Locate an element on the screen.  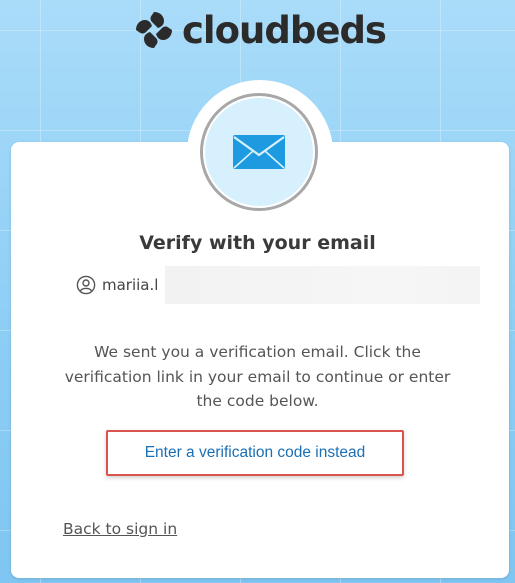
redacted-area is located at coordinates (322, 285).